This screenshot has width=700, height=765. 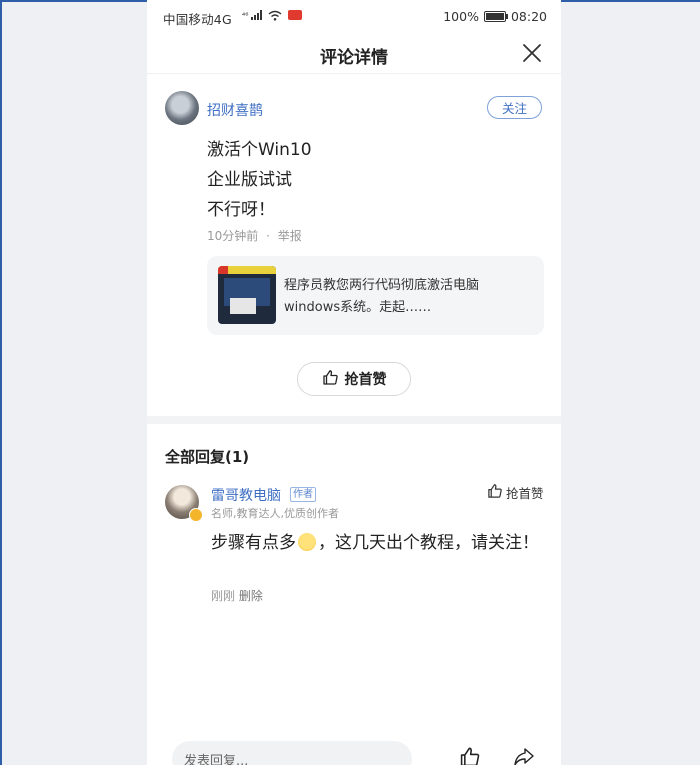 I want to click on replies-title: 全部回复(1), so click(x=207, y=457).